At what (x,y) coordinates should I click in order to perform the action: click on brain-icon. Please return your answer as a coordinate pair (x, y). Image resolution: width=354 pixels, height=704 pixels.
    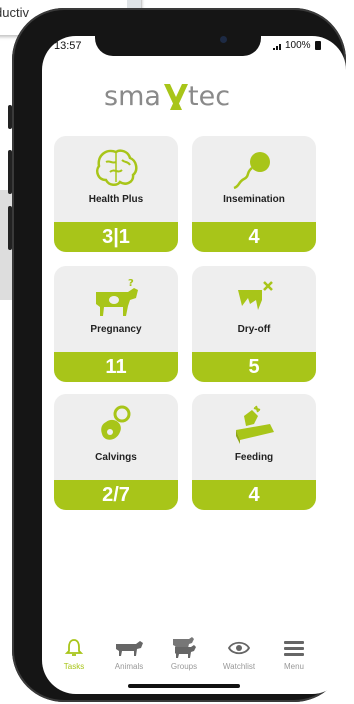
    Looking at the image, I should click on (117, 167).